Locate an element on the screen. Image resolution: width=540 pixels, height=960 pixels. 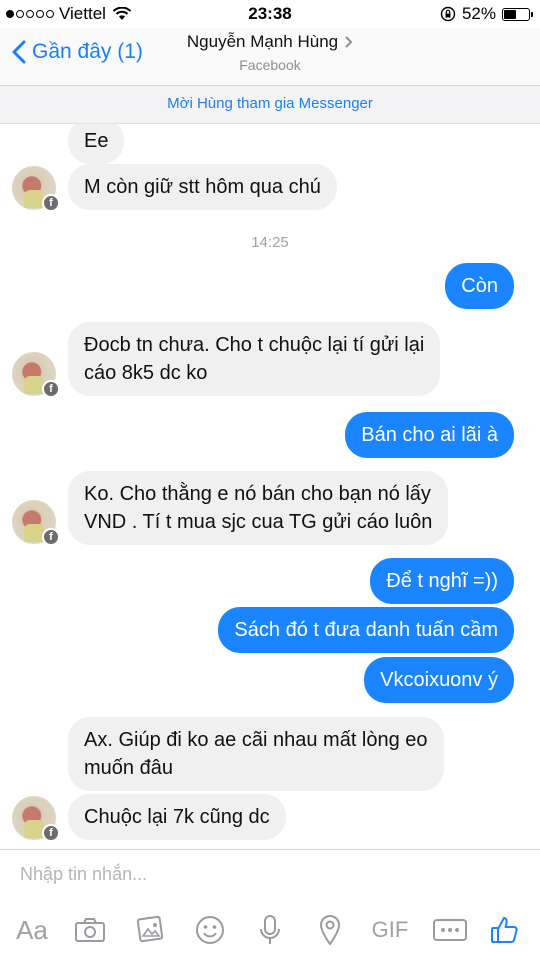
rotation-lock-icon is located at coordinates (448, 14).